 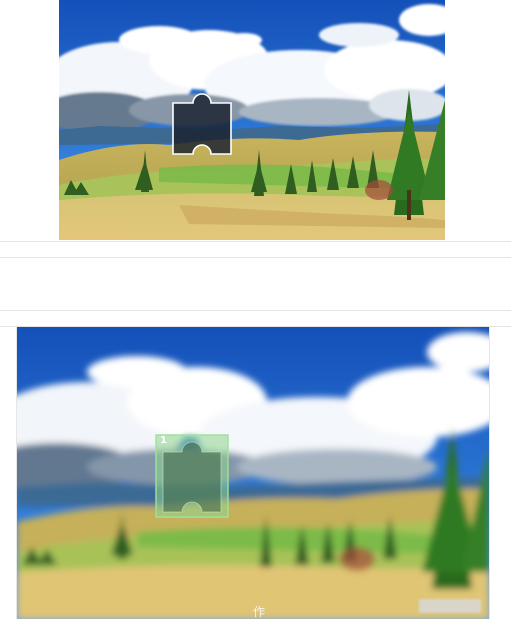 I want to click on puzzle-cutout, so click(x=202, y=124).